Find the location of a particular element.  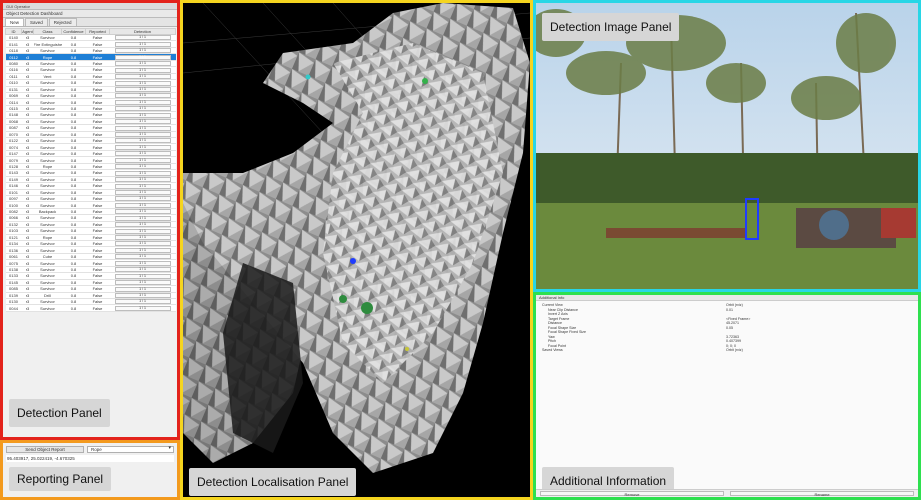

rename-button: Rename is located at coordinates (822, 494).